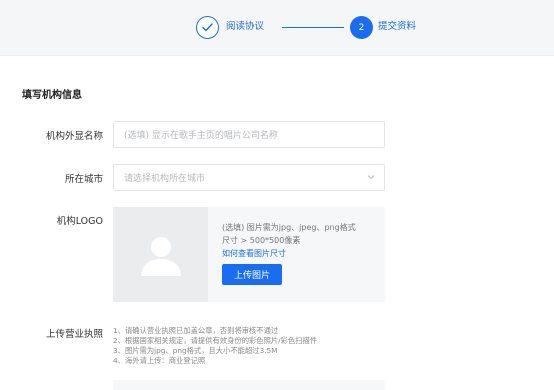  I want to click on license-upload-panel, so click(249, 385).